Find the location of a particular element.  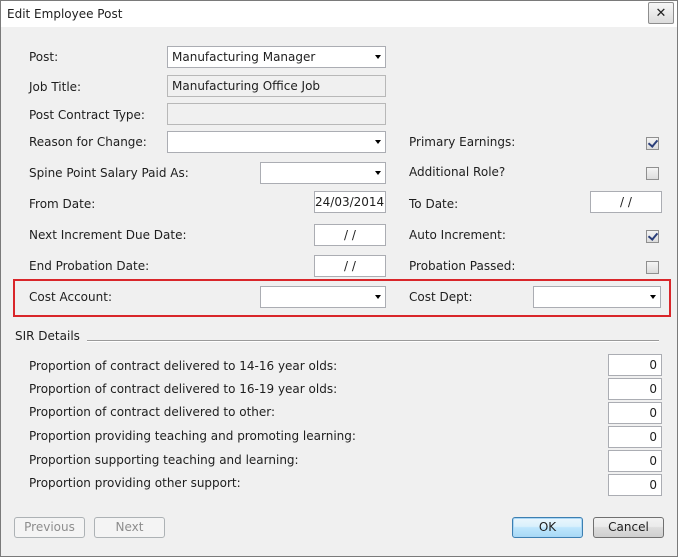

job-title-field: Manufacturing Office Job is located at coordinates (276, 86).